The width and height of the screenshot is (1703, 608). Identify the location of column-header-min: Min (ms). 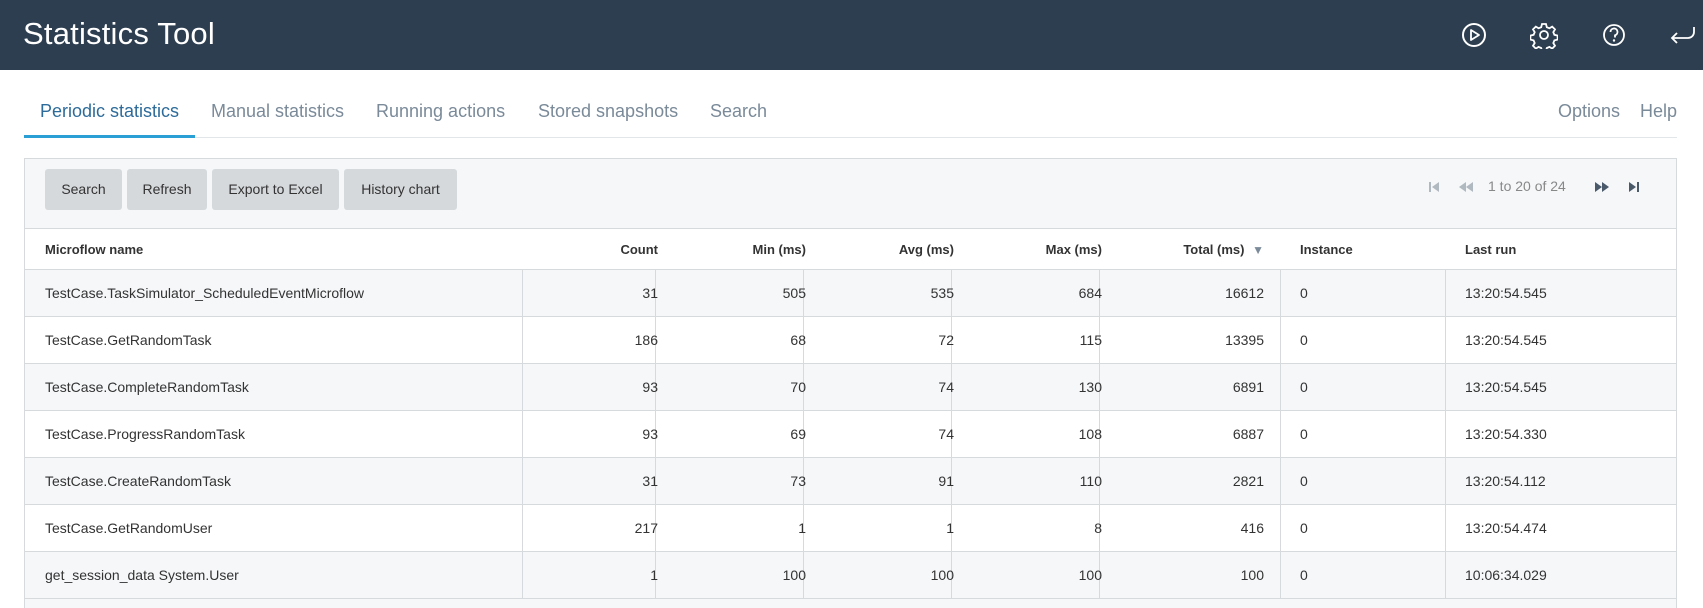
(779, 249).